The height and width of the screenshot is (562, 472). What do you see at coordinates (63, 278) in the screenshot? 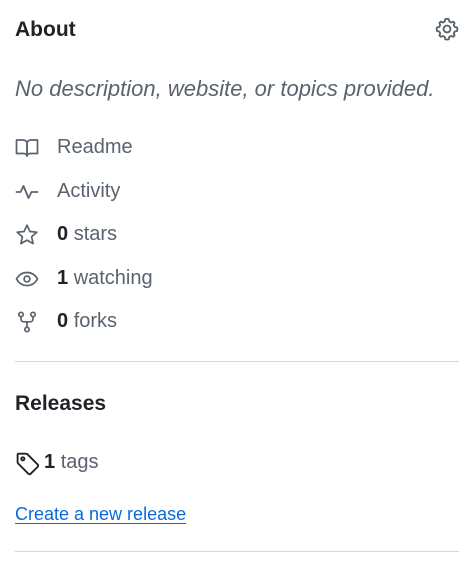
I see `watching-count: 1` at bounding box center [63, 278].